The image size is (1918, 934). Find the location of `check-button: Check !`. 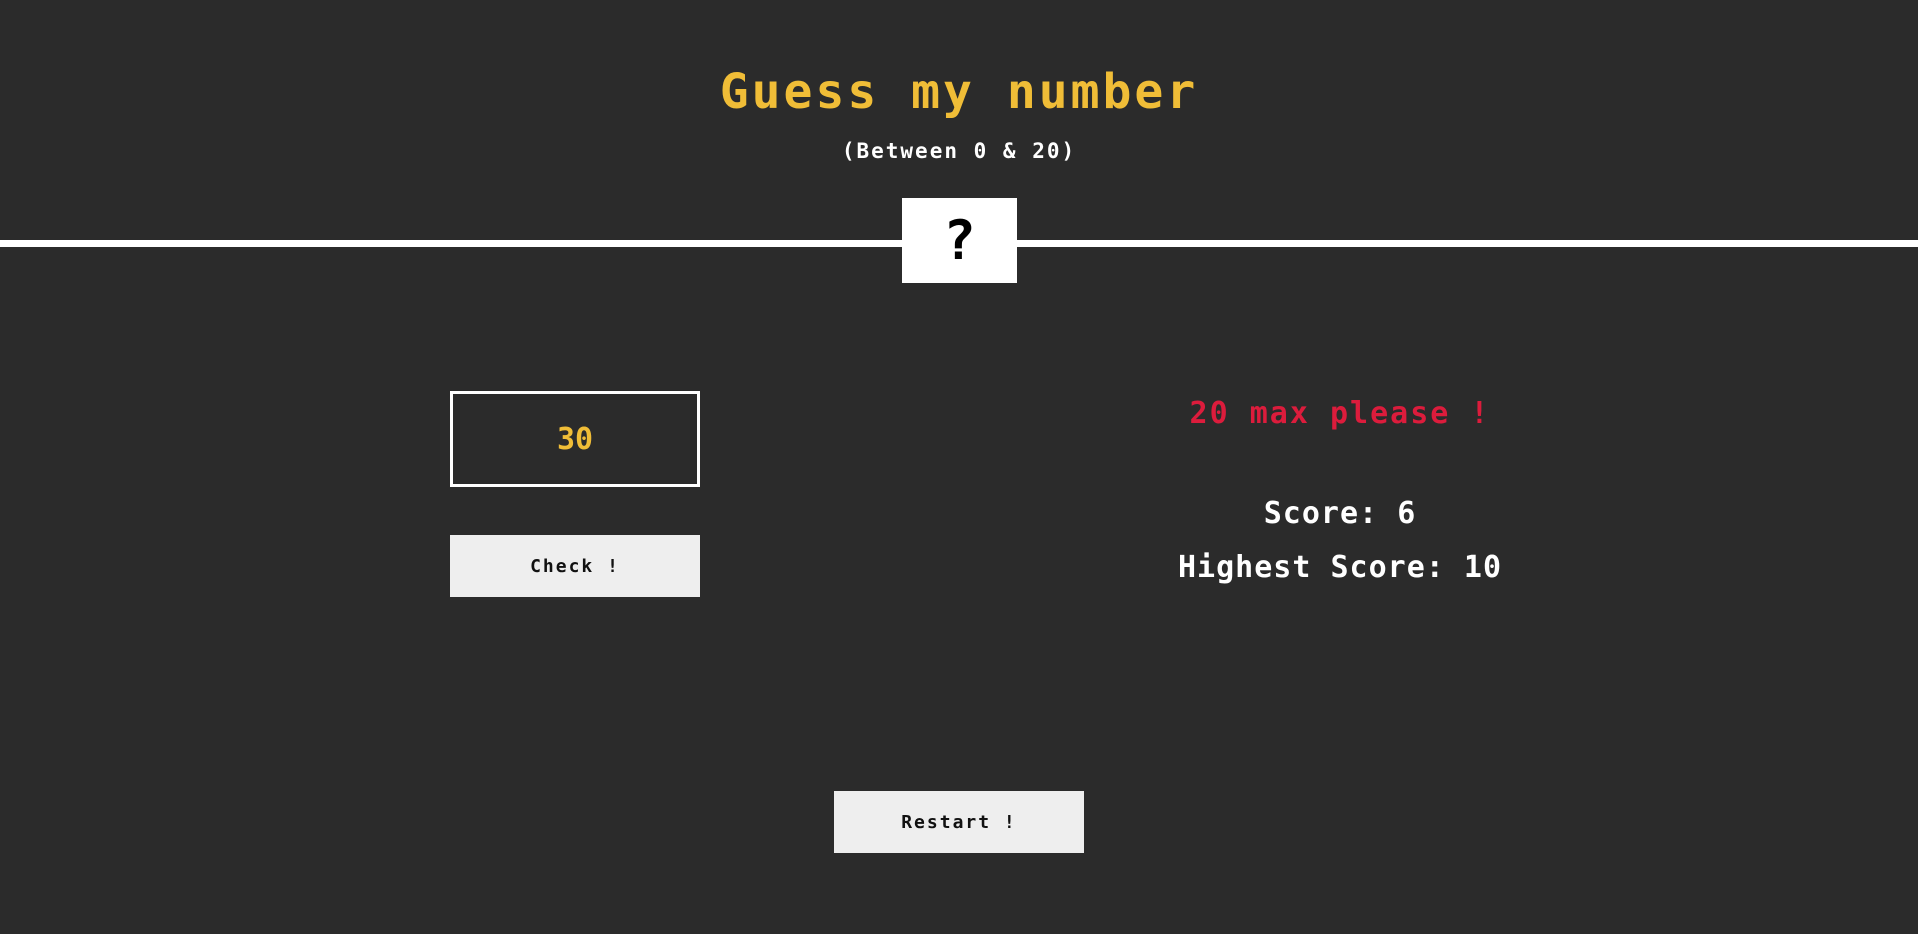

check-button: Check ! is located at coordinates (575, 566).